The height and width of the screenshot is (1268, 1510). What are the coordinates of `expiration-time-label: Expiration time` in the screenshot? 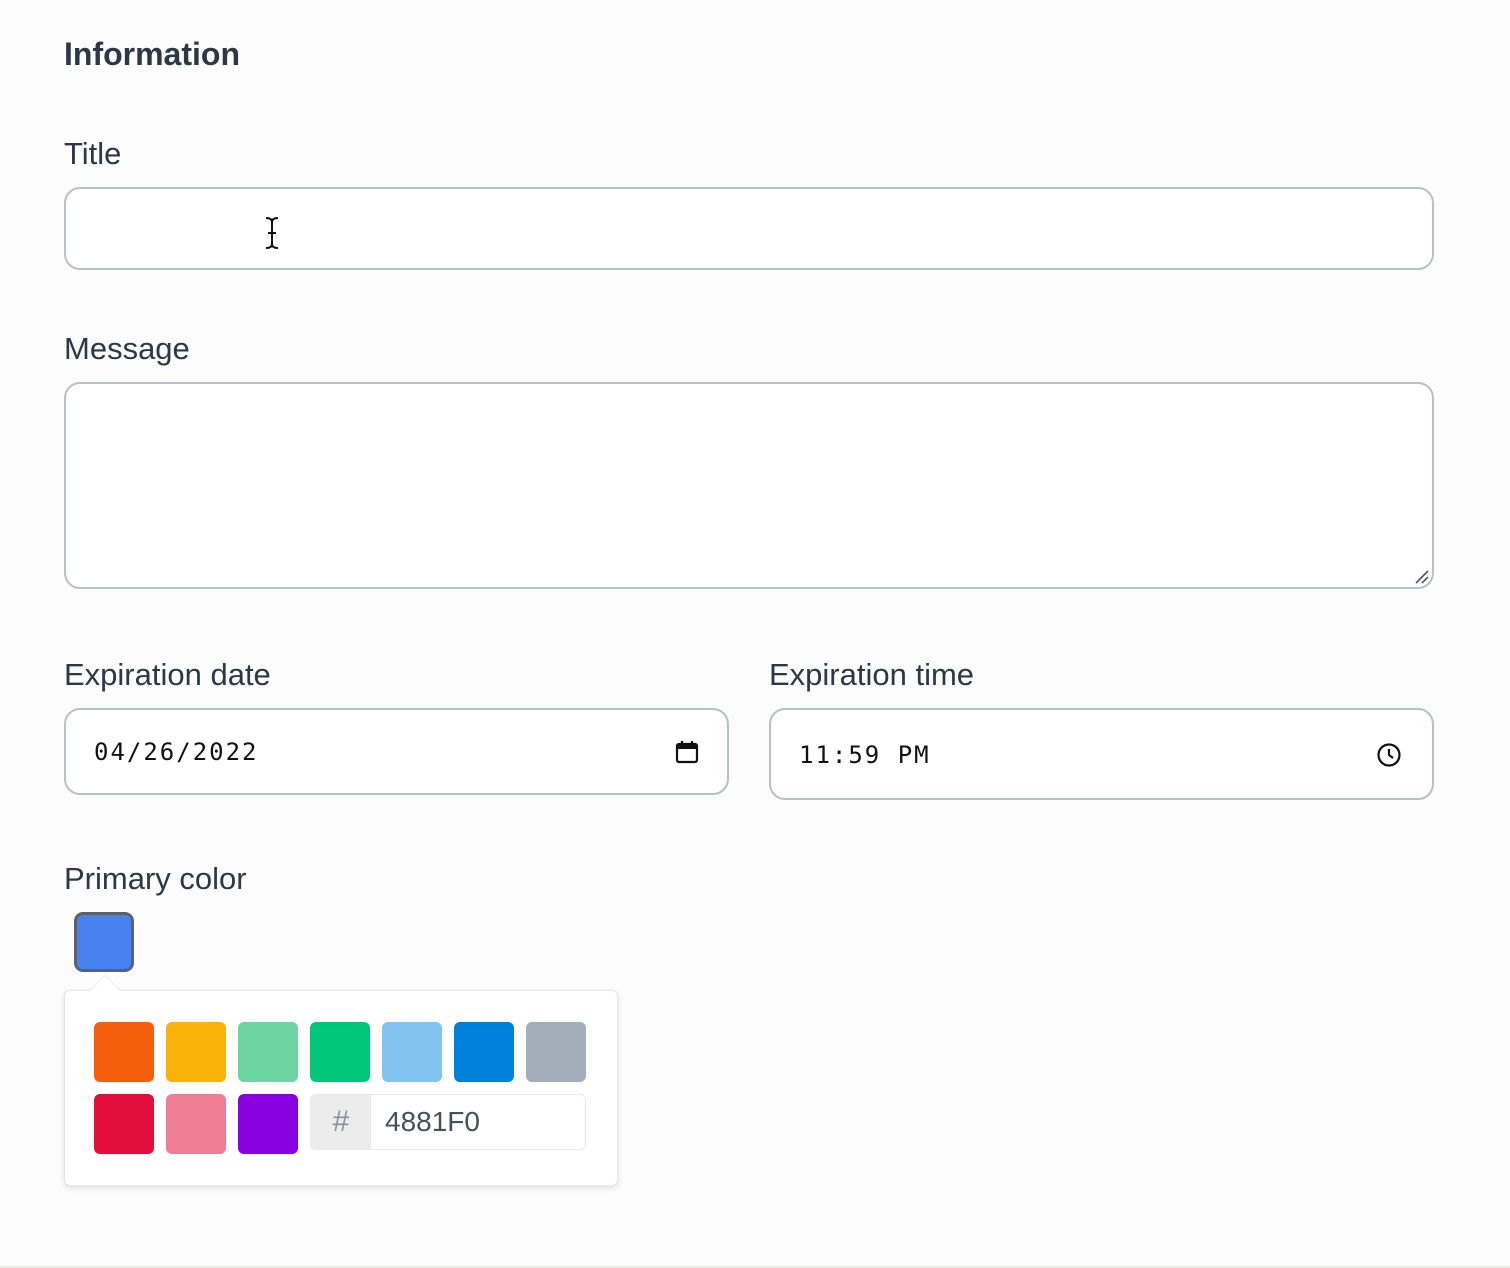 It's located at (872, 674).